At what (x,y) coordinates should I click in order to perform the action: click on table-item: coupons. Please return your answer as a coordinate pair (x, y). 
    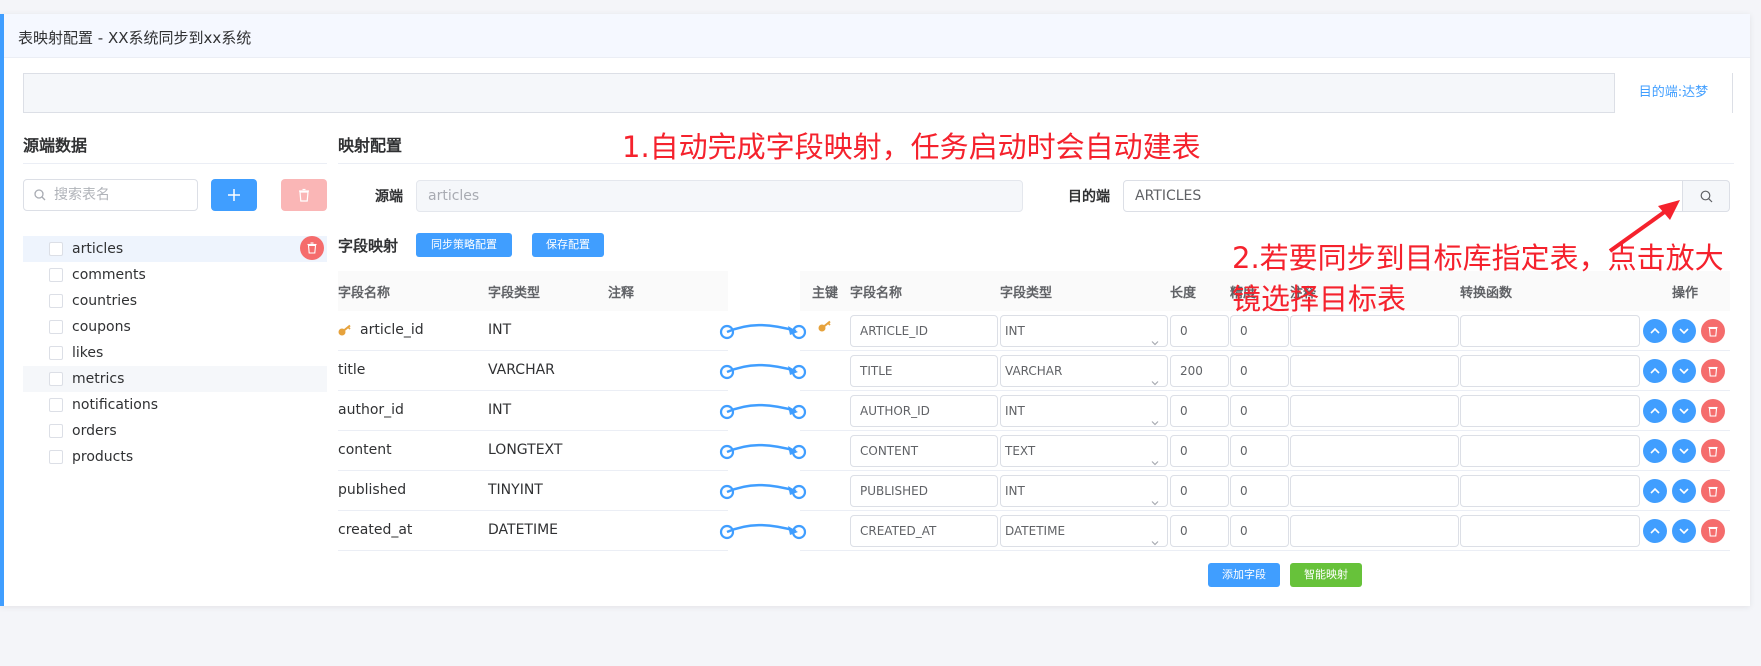
    Looking at the image, I should click on (175, 327).